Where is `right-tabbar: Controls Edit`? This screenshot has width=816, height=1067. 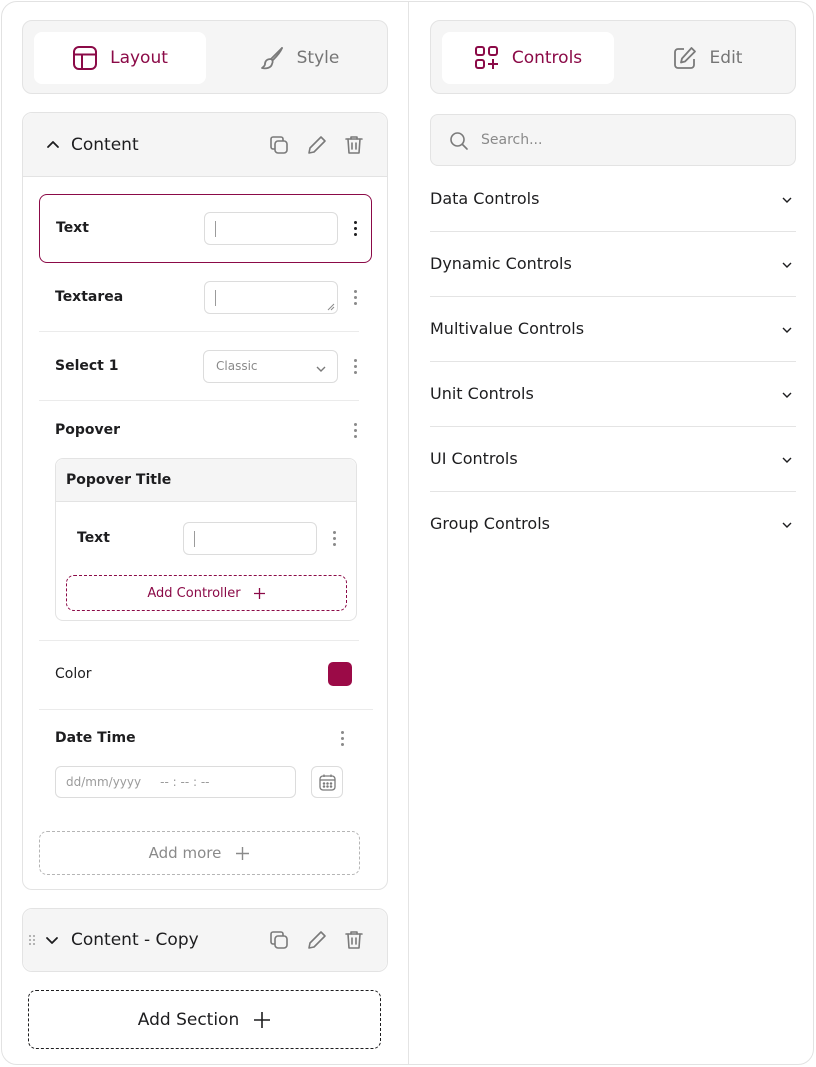 right-tabbar: Controls Edit is located at coordinates (613, 57).